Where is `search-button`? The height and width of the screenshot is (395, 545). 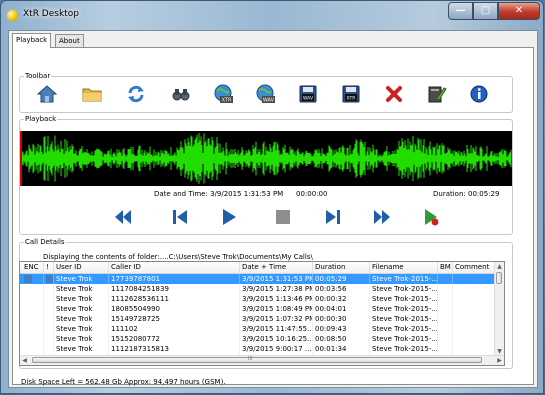 search-button is located at coordinates (181, 94).